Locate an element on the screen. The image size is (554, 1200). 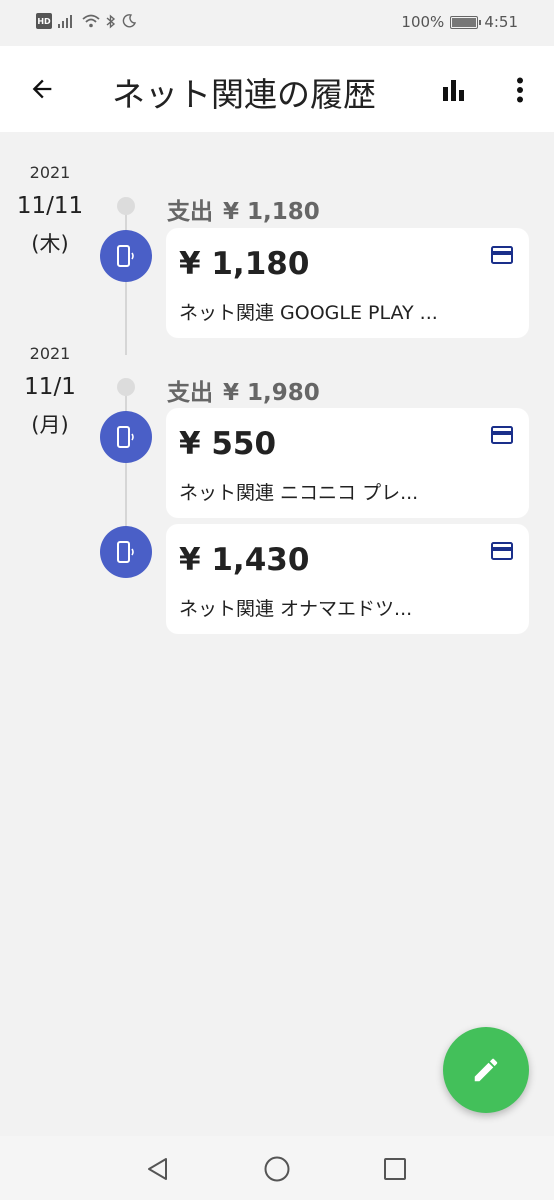
nav-recents-button is located at coordinates (395, 1169).